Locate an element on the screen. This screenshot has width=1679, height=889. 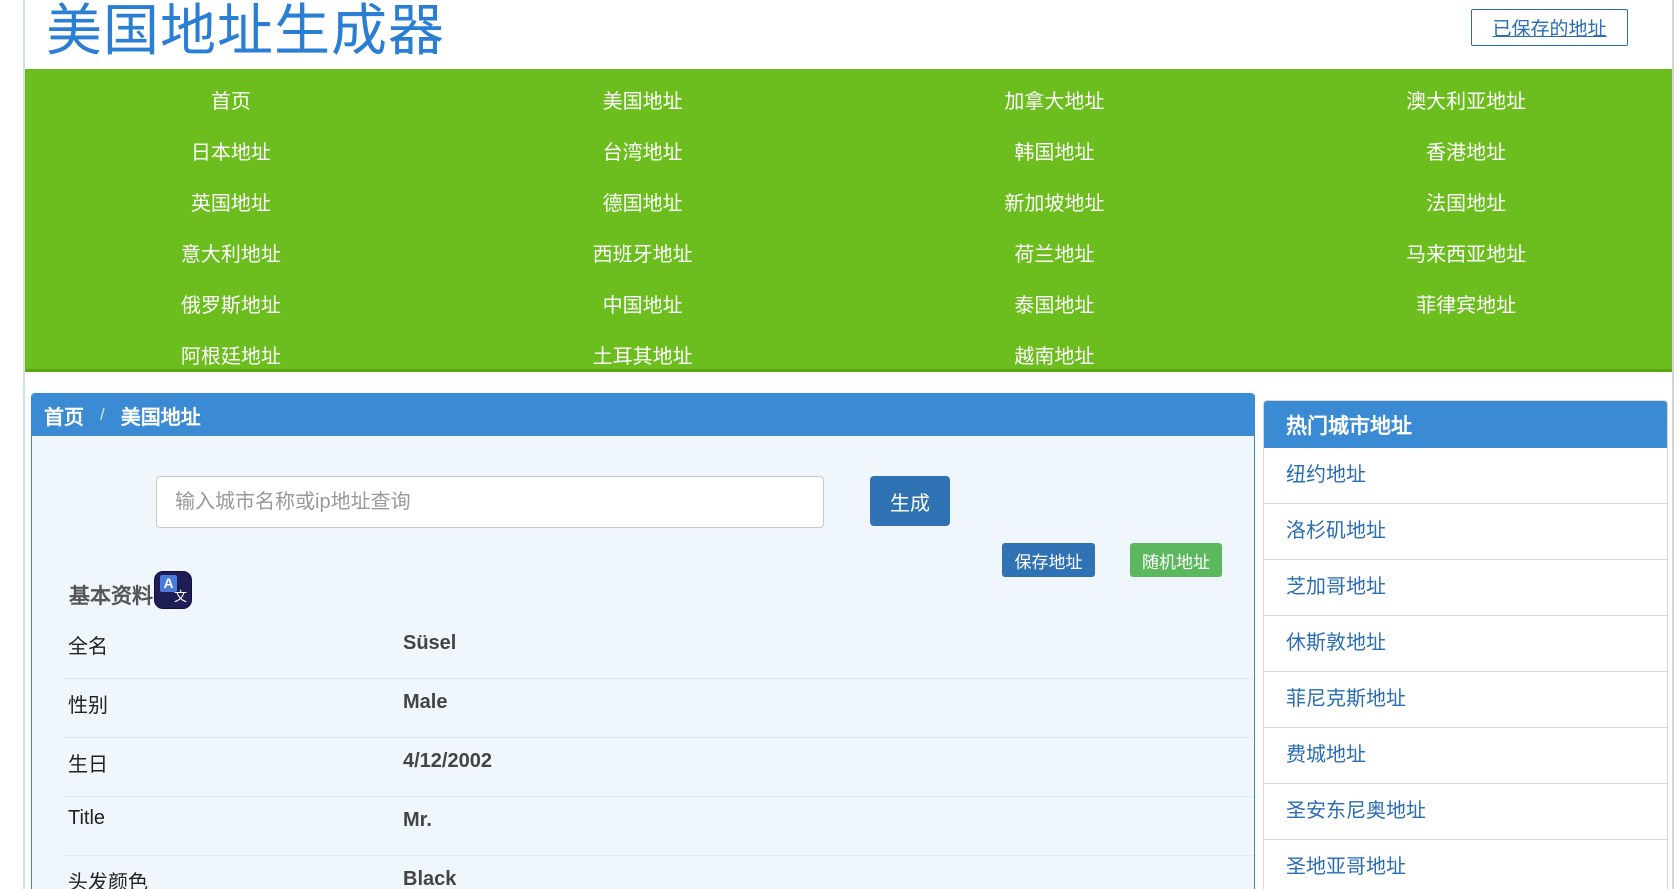
nav-item: 加拿大地址 is located at coordinates (1055, 102).